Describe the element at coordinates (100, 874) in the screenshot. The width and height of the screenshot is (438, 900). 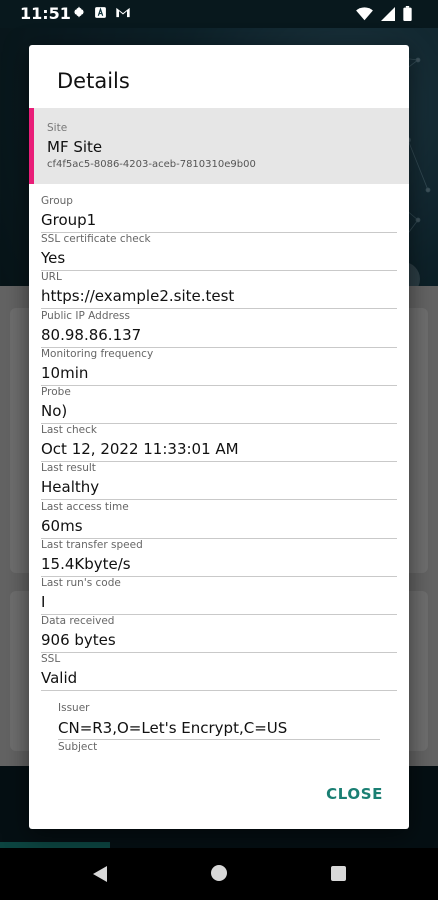
I see `back-icon` at that location.